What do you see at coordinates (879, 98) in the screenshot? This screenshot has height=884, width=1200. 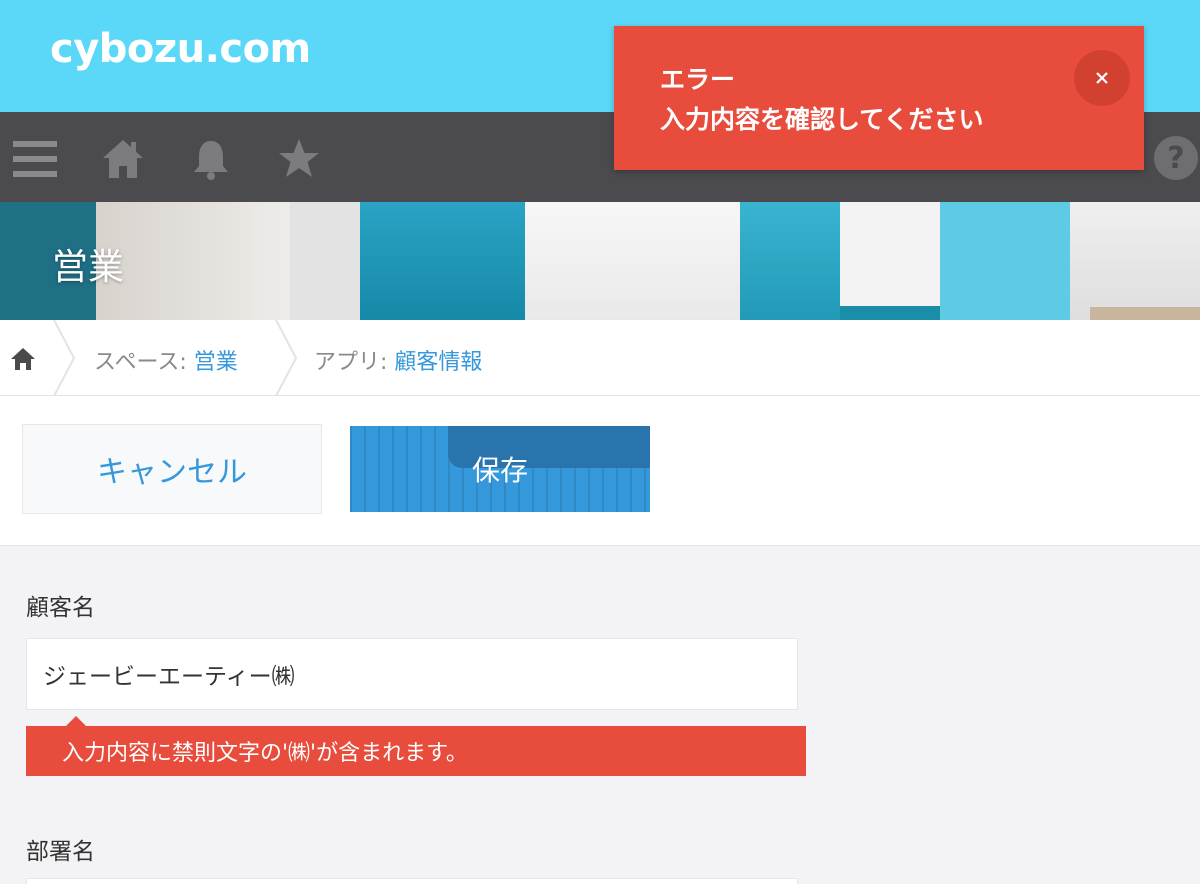 I see `error-notification: エラー 入力内容を確認してください` at bounding box center [879, 98].